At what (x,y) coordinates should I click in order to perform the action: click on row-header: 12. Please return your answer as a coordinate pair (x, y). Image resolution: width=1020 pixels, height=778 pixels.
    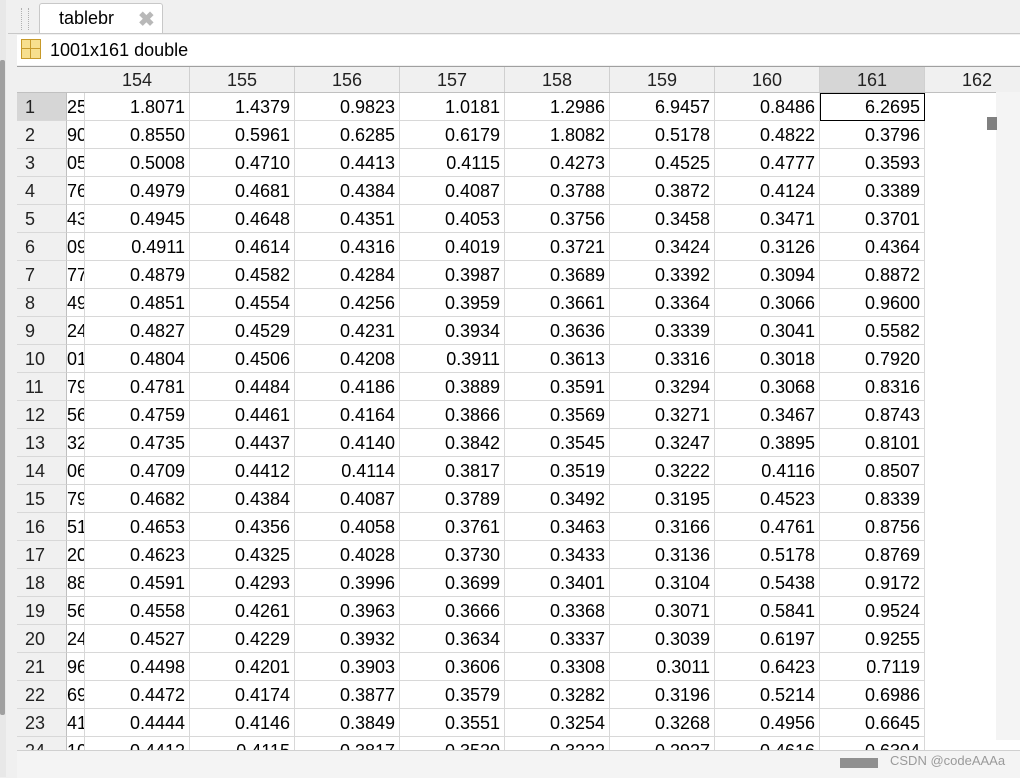
    Looking at the image, I should click on (42, 415).